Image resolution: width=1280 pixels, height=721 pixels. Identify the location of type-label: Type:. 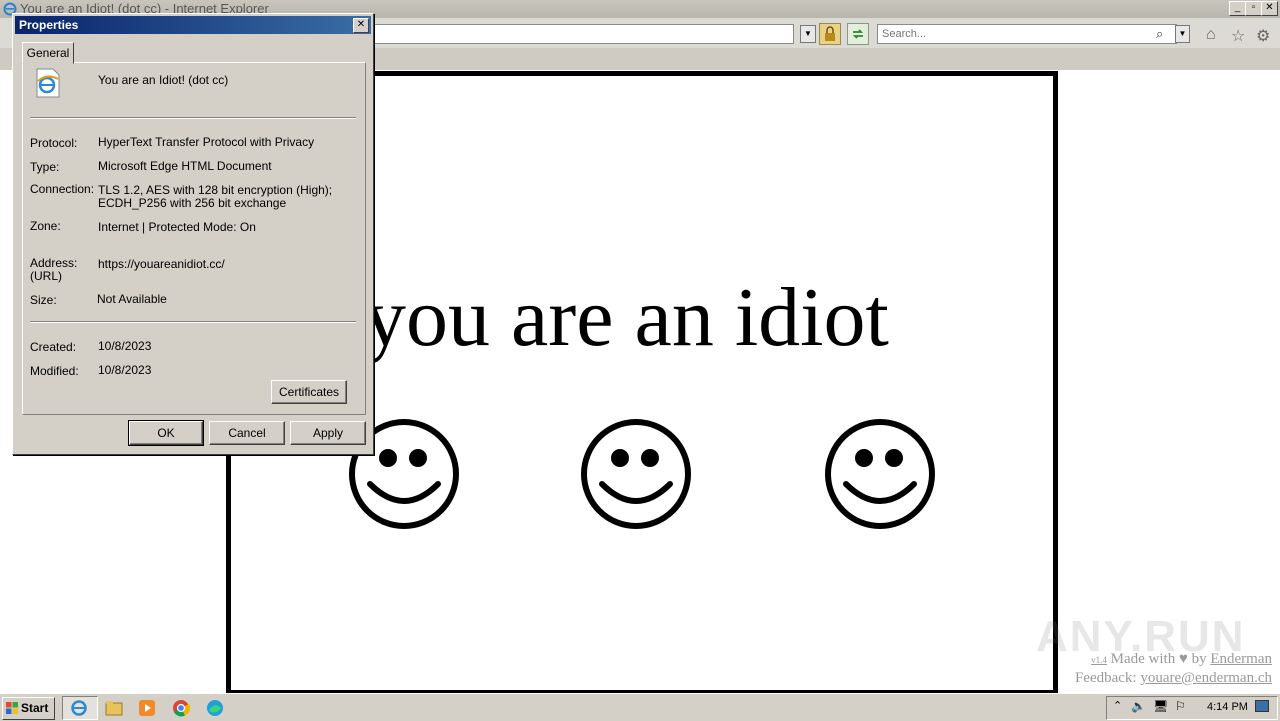
(45, 167).